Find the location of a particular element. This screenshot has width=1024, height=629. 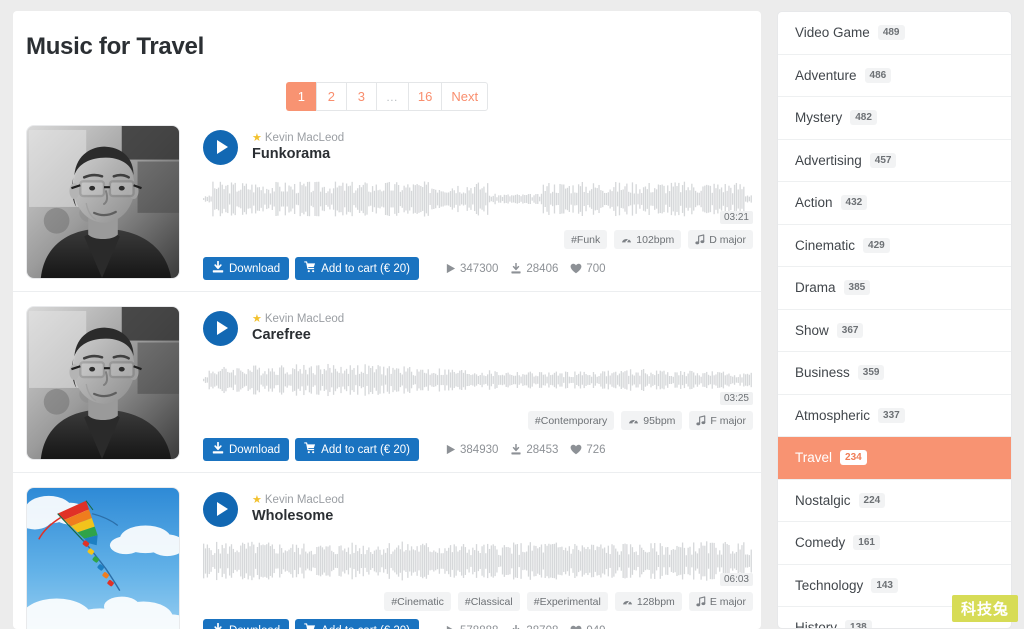

genre-tag: #Funk is located at coordinates (586, 239).